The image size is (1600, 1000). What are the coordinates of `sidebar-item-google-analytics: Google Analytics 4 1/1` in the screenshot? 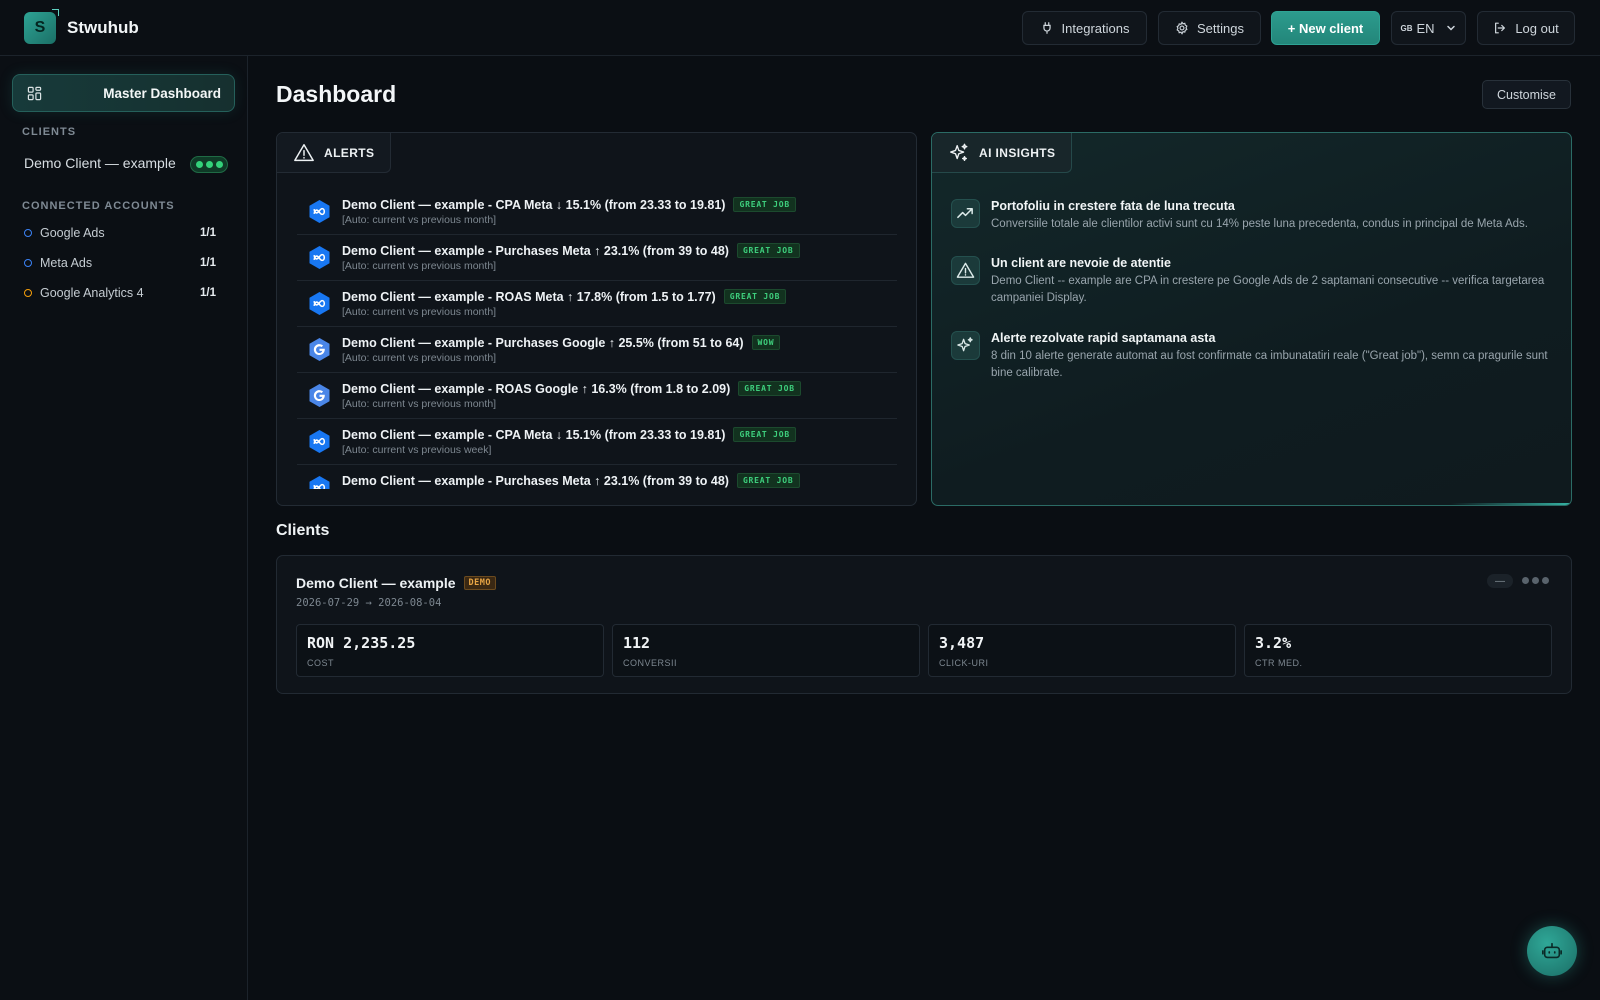 It's located at (122, 293).